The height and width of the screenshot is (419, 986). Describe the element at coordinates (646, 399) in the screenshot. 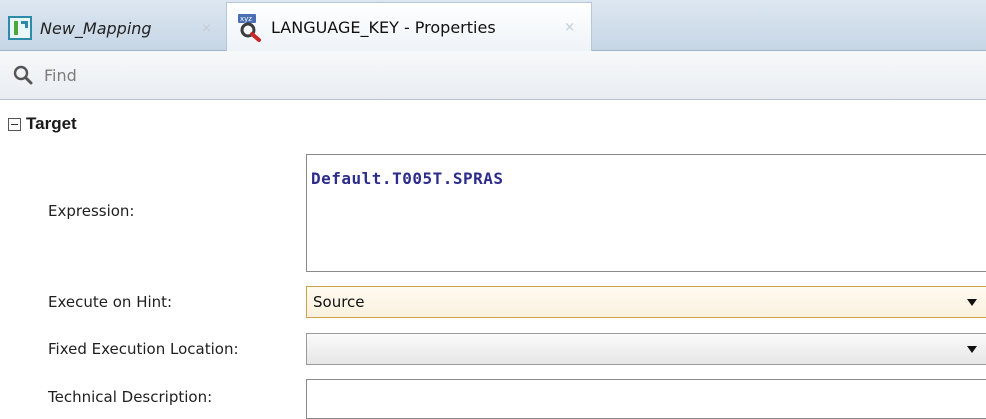

I see `technical-description-field` at that location.